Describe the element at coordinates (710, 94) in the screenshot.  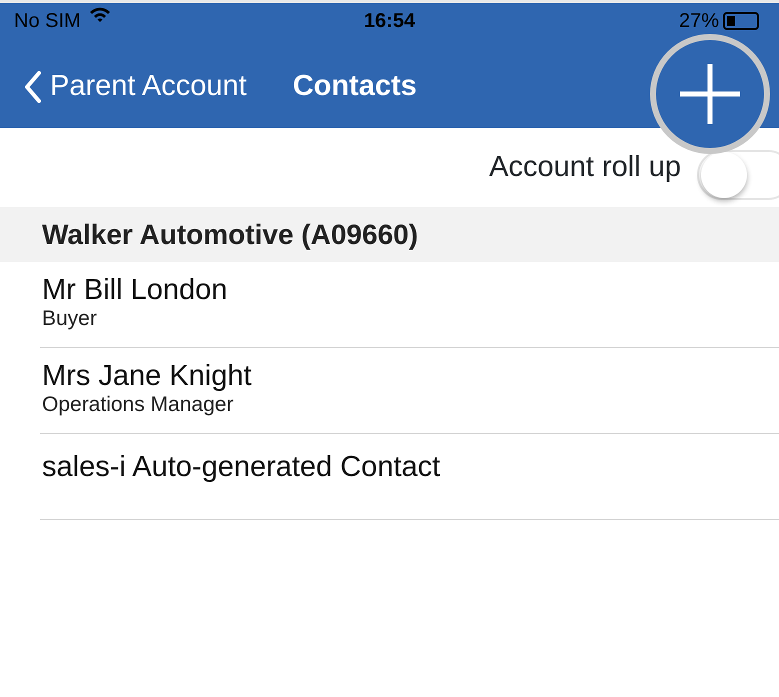
I see `plus-icon` at that location.